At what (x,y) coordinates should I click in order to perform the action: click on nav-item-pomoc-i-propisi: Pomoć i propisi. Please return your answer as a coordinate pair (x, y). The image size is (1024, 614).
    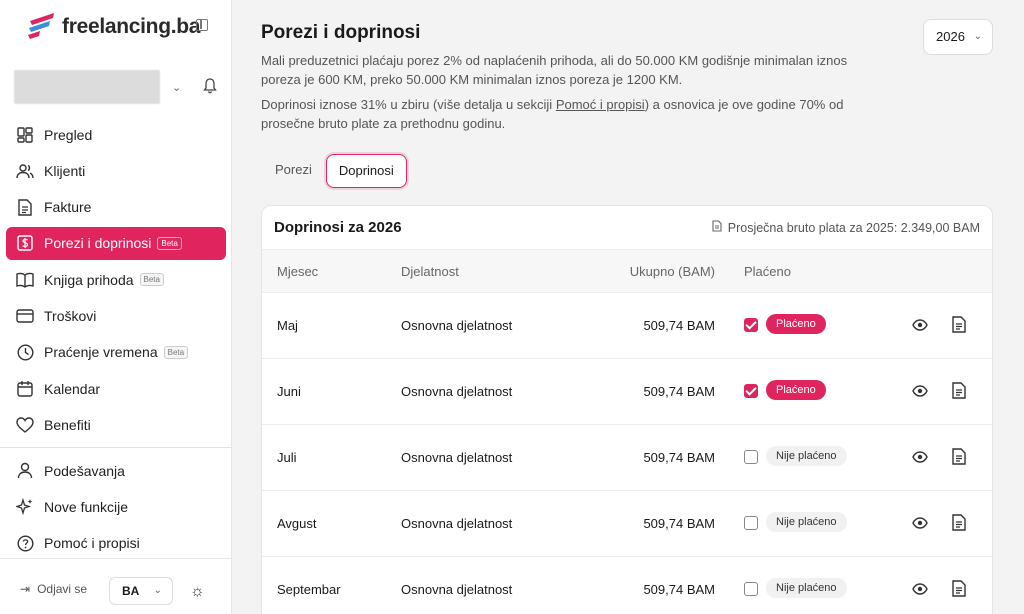
    Looking at the image, I should click on (116, 543).